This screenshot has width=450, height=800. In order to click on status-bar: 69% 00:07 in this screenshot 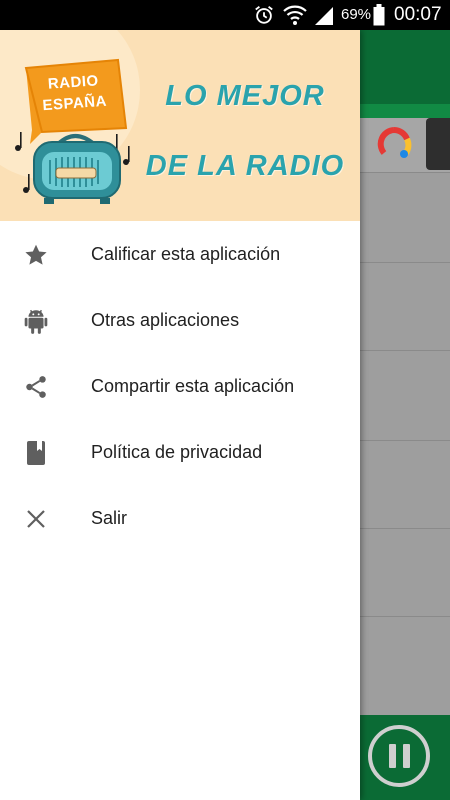, I will do `click(225, 15)`.